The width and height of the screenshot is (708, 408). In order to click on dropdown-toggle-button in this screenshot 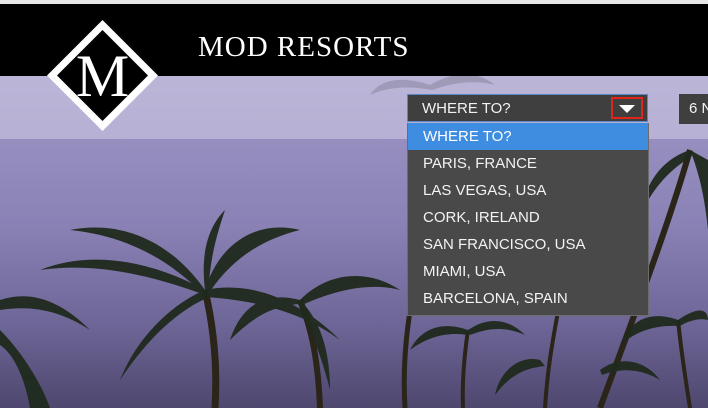, I will do `click(627, 108)`.